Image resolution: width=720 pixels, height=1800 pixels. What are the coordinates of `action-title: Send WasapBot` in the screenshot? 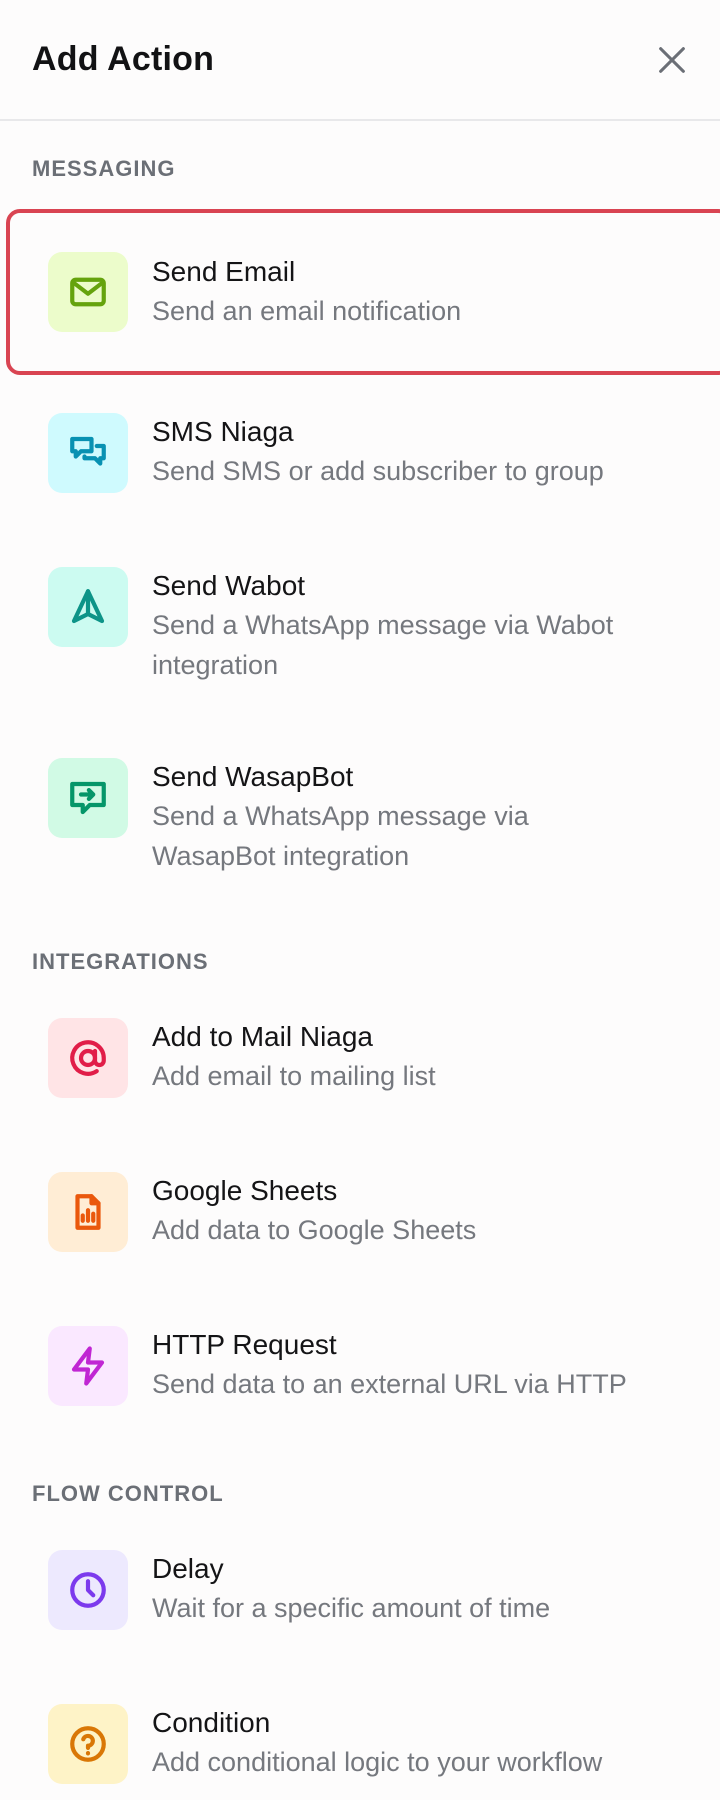 It's located at (253, 776).